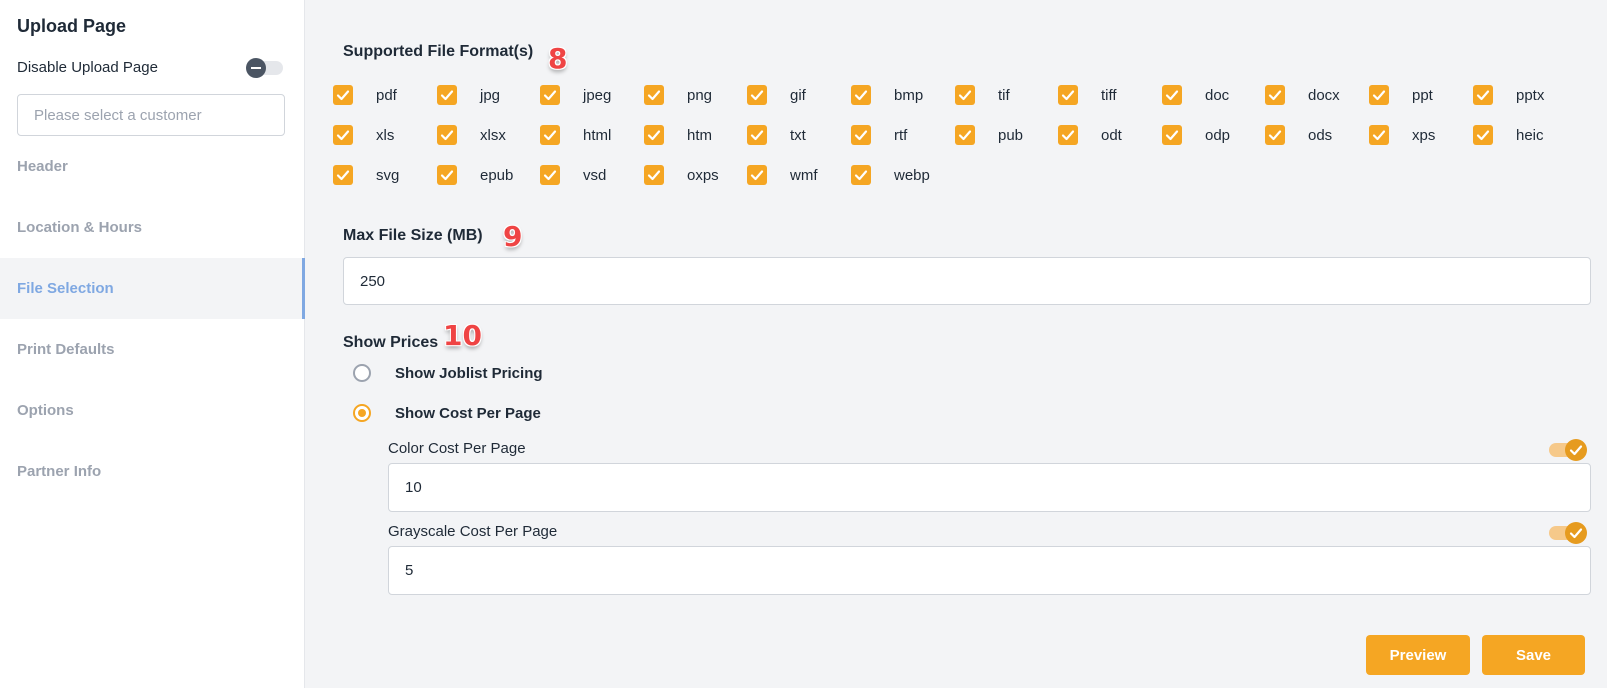  I want to click on format-checkbox-oxps: oxps, so click(681, 175).